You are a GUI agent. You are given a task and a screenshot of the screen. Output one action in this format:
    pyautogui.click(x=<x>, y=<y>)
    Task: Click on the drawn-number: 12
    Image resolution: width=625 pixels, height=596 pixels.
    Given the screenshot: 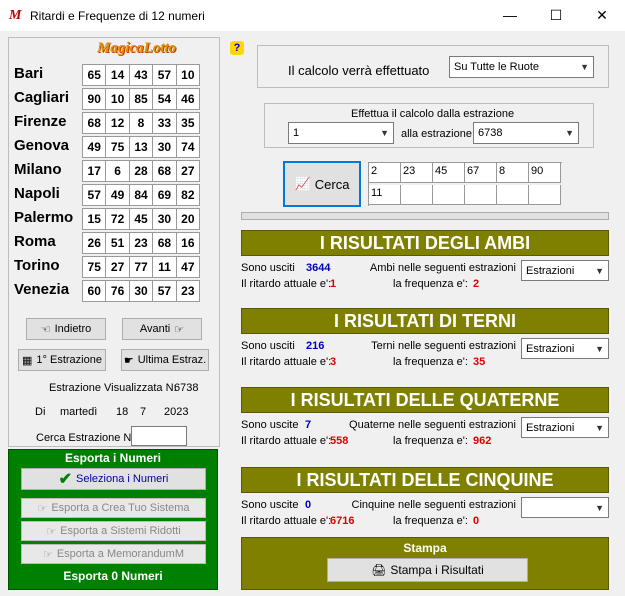 What is the action you would take?
    pyautogui.click(x=118, y=123)
    